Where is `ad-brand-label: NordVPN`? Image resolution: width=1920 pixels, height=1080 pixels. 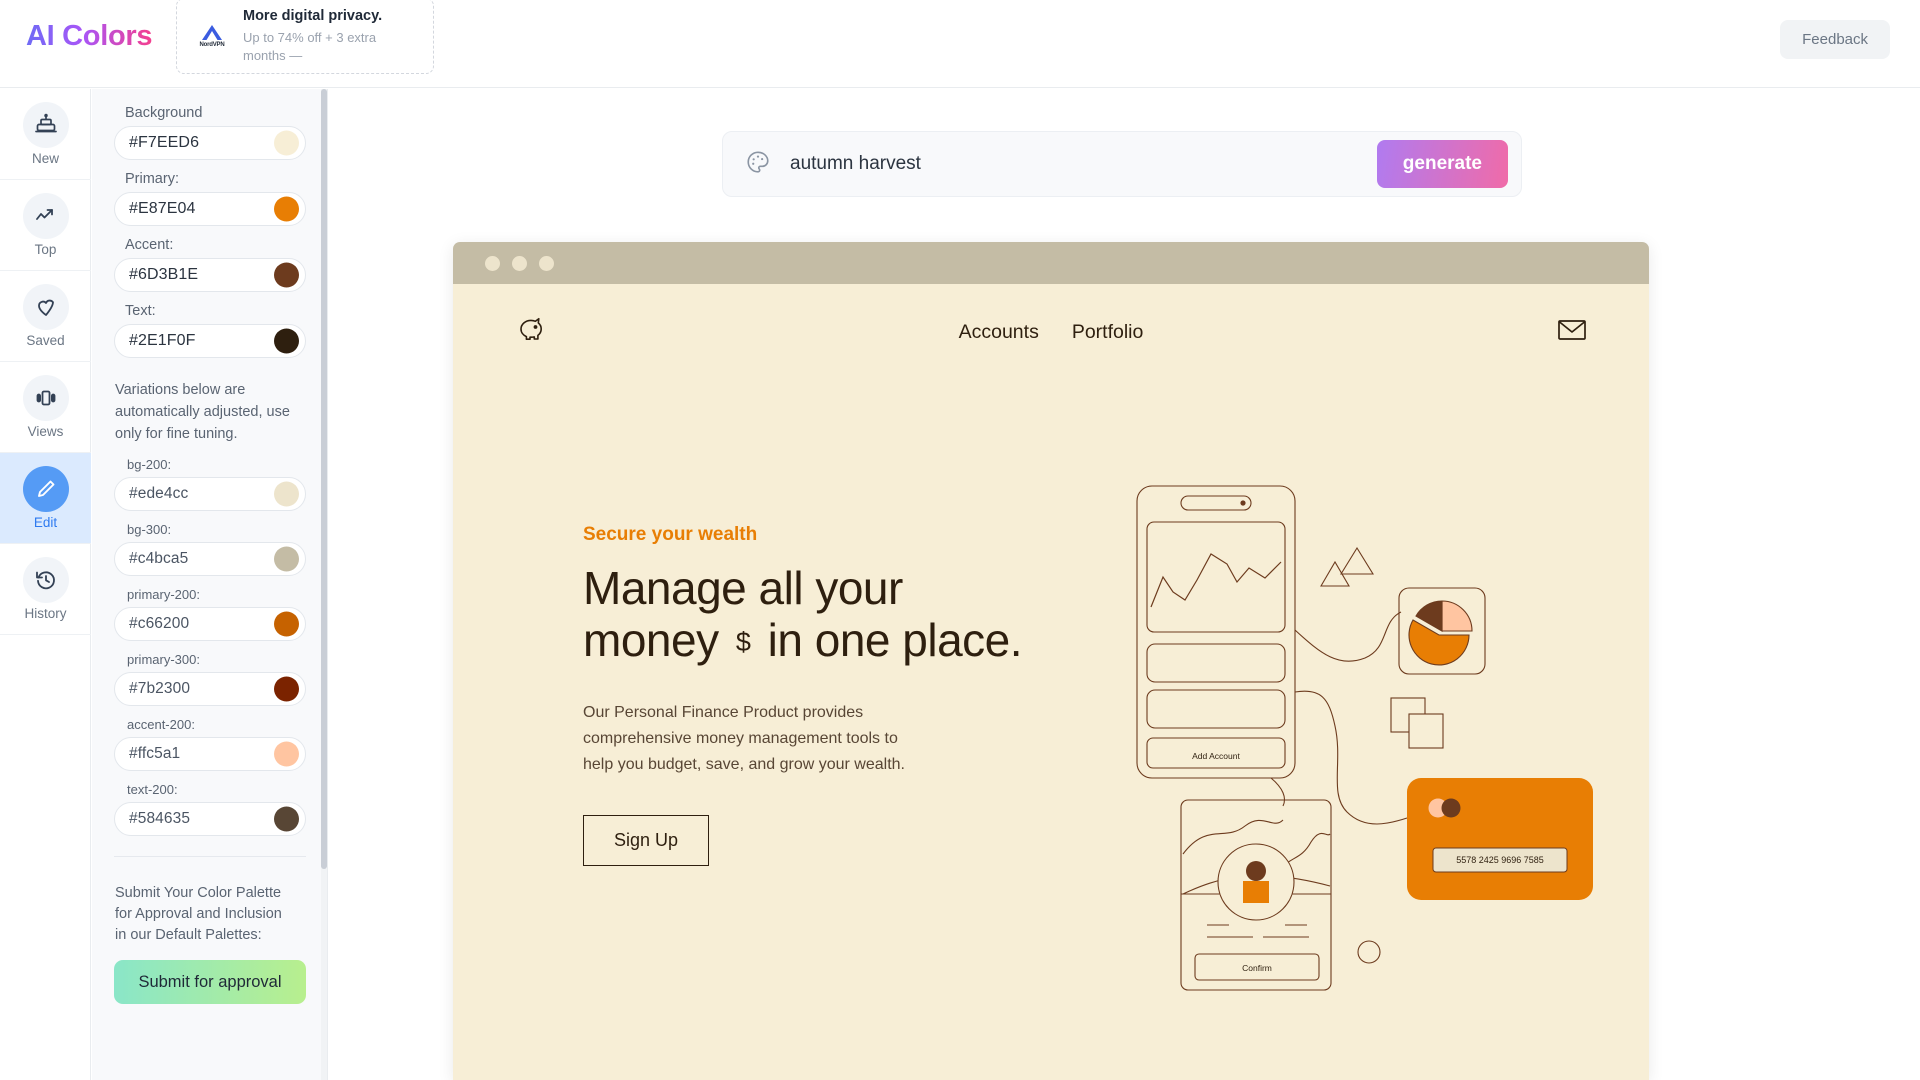 ad-brand-label: NordVPN is located at coordinates (212, 45).